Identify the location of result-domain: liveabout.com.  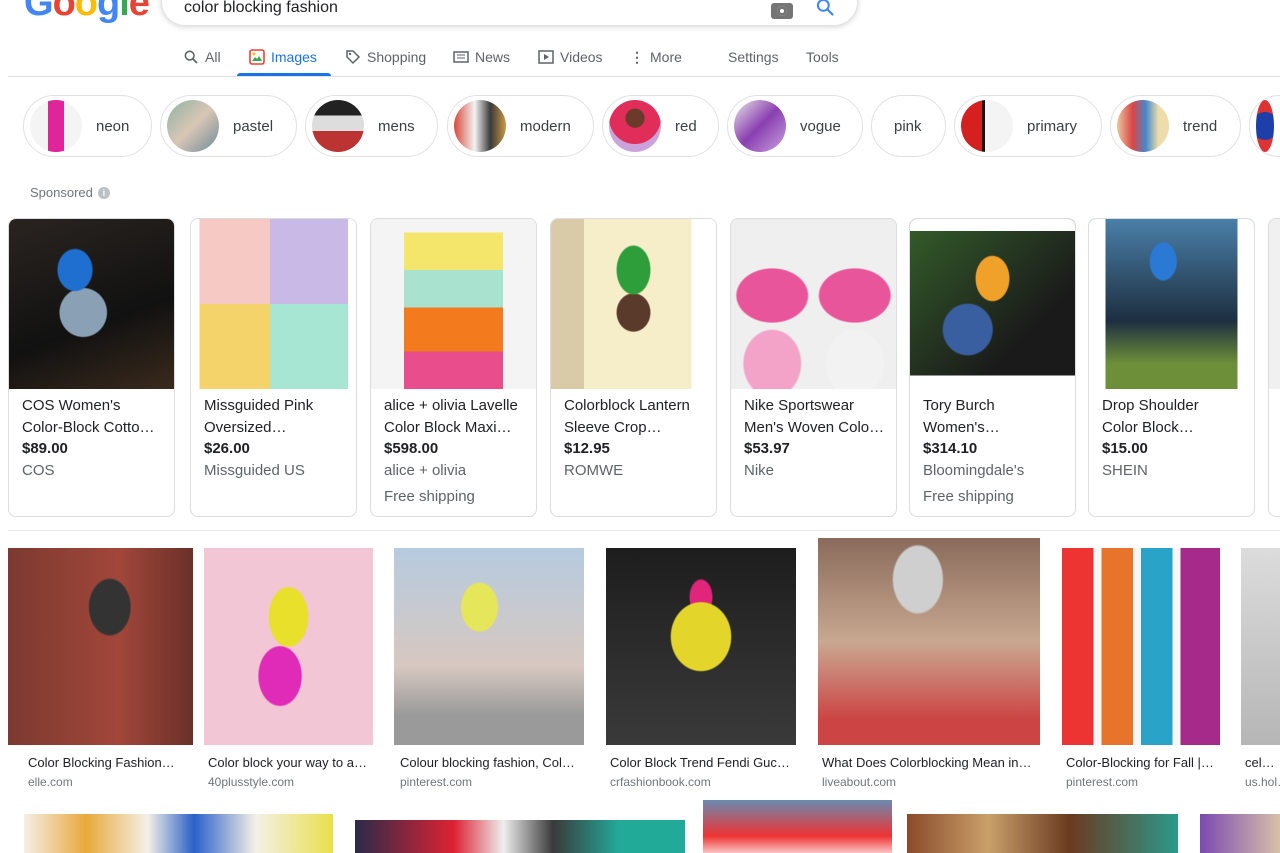
(859, 782).